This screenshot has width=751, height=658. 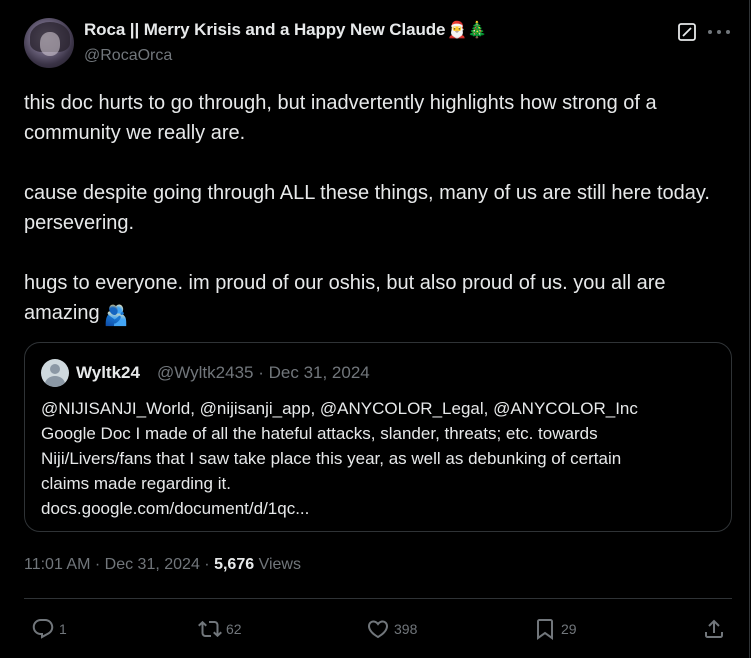 I want to click on author-handle: @RocaOrca, so click(x=128, y=56).